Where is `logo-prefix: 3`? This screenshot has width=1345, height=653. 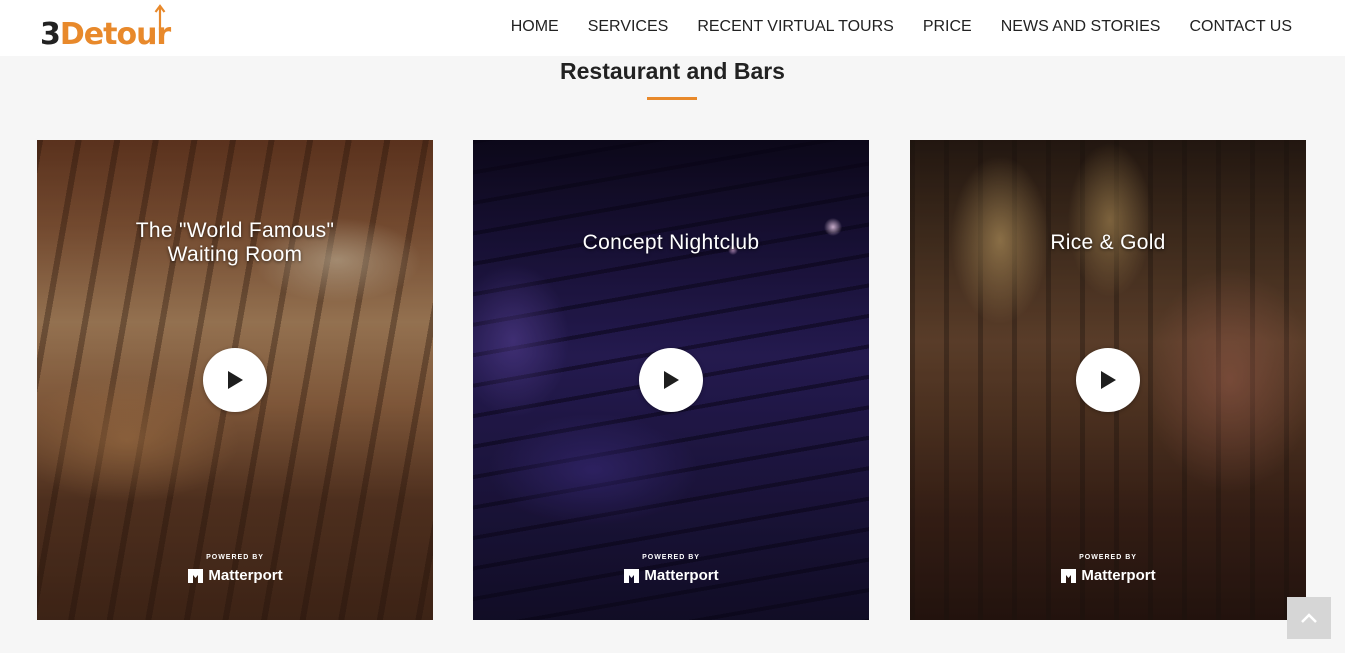
logo-prefix: 3 is located at coordinates (50, 34).